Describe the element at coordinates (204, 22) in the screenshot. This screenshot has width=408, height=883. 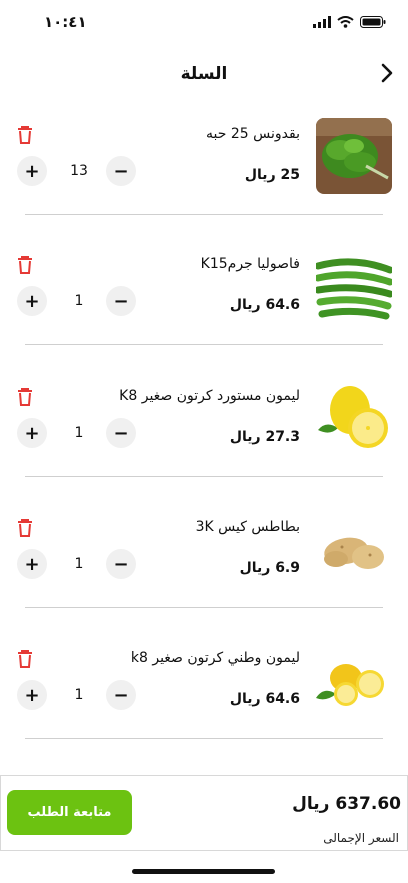
I see `status-bar: ١٠:٤١` at that location.